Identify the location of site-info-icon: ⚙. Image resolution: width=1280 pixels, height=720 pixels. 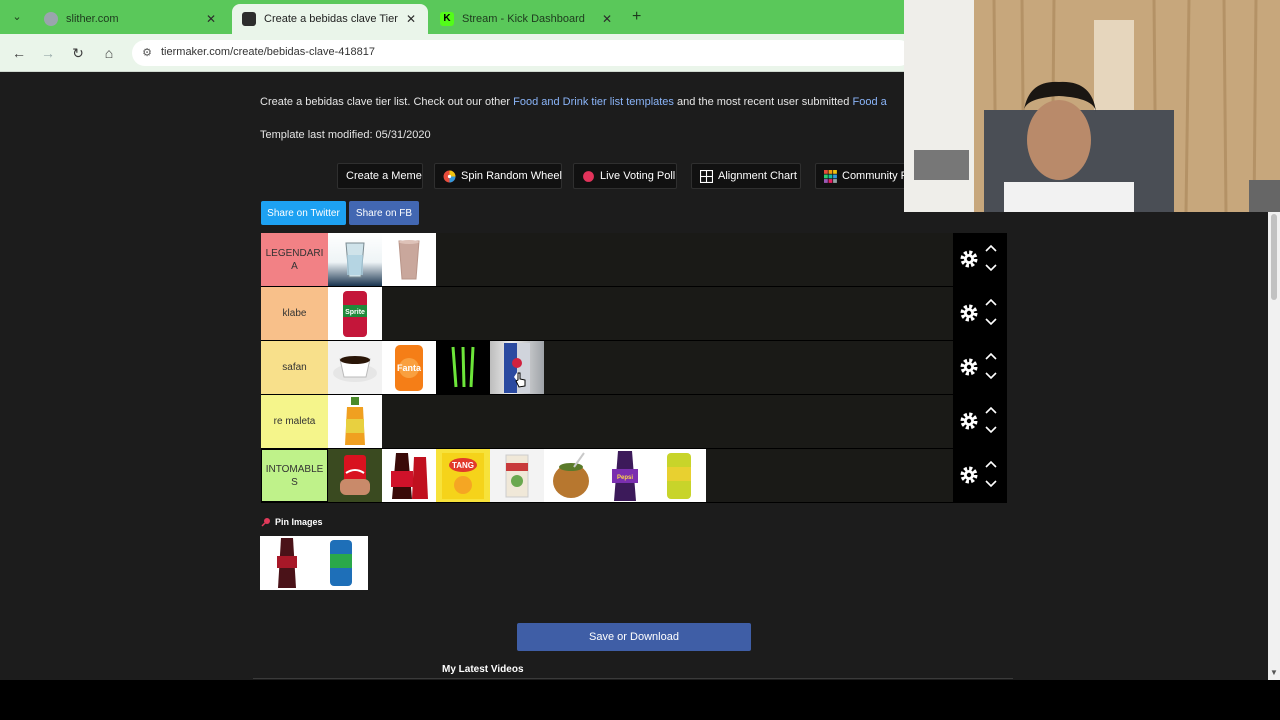
(147, 53).